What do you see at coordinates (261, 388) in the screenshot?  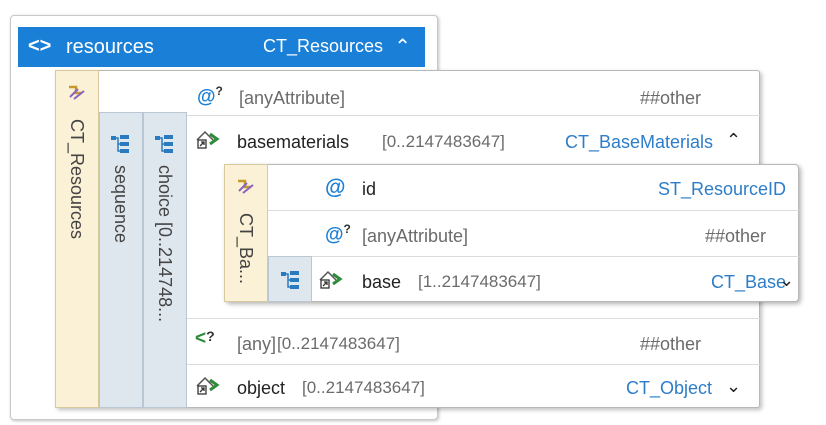 I see `object-element-name: object` at bounding box center [261, 388].